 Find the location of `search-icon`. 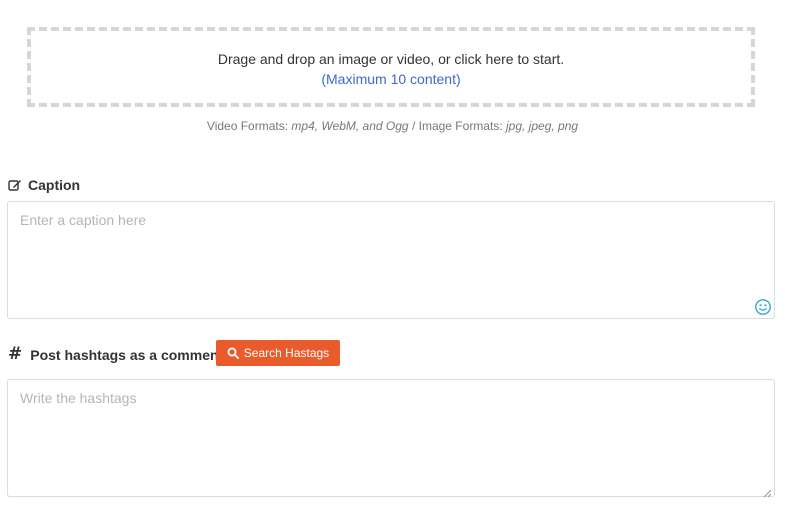

search-icon is located at coordinates (233, 353).